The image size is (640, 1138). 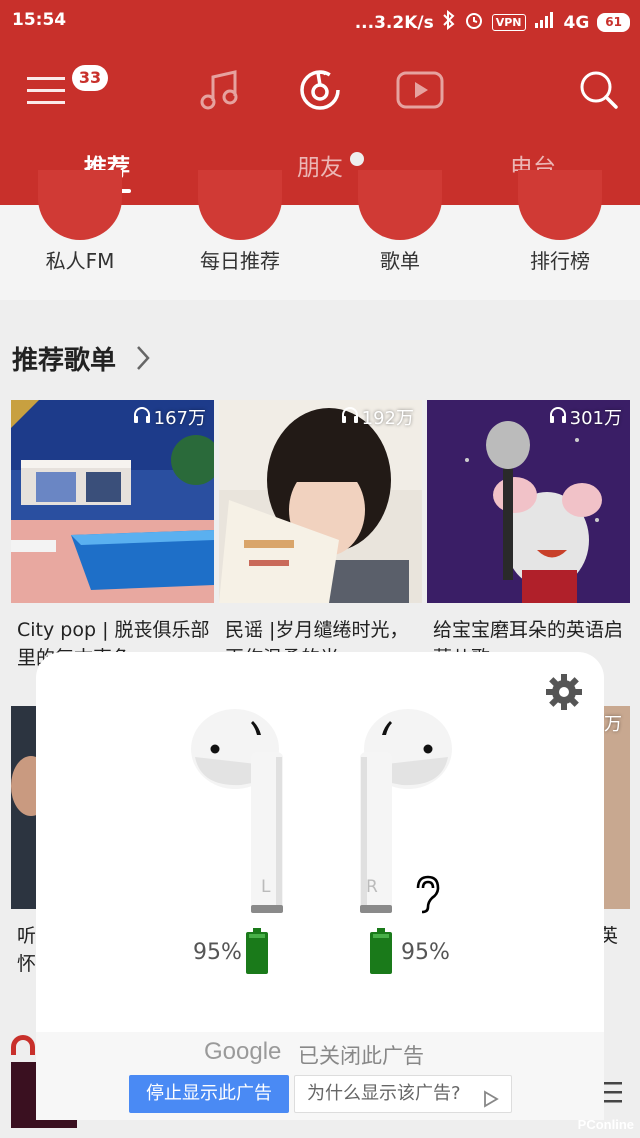 What do you see at coordinates (217, 952) in the screenshot?
I see `left-battery-percent: 95%` at bounding box center [217, 952].